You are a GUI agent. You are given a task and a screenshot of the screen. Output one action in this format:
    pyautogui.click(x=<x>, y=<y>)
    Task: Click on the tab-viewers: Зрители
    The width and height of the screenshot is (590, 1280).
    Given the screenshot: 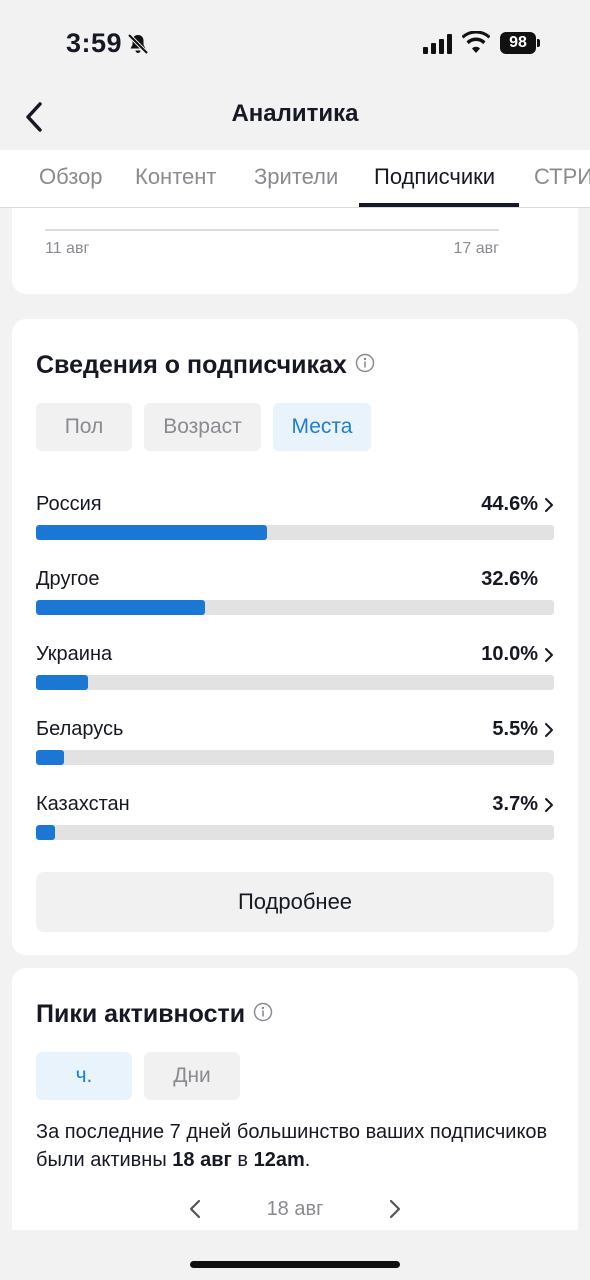 What is the action you would take?
    pyautogui.click(x=296, y=177)
    